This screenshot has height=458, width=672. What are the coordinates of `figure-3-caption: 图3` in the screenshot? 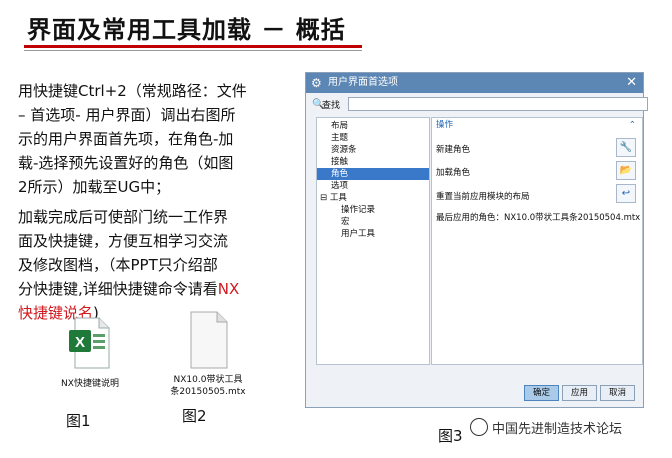 It's located at (450, 436).